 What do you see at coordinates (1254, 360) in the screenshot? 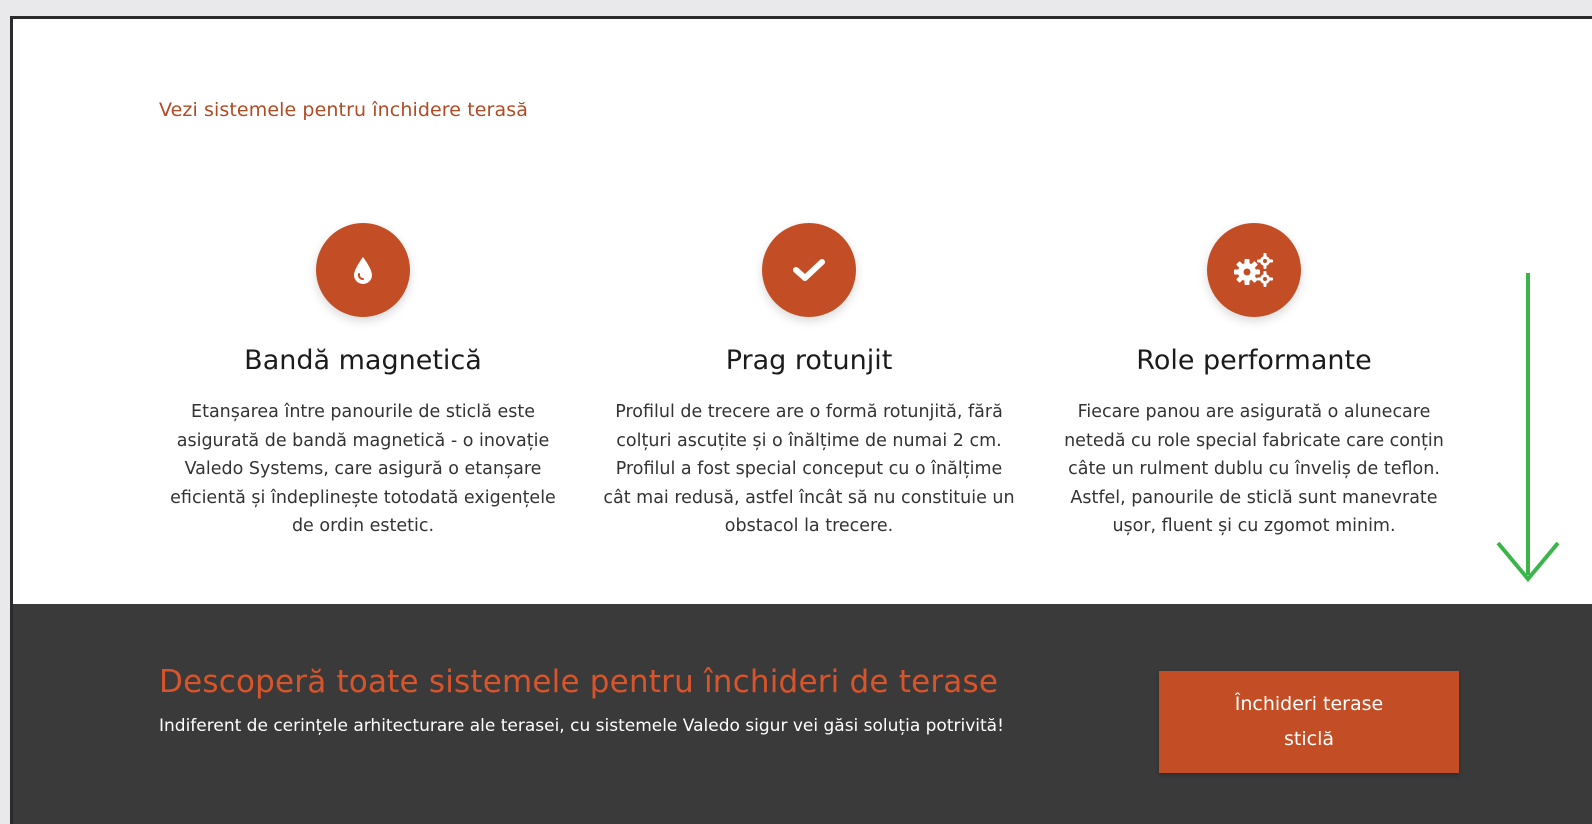
I see `feature-title: Role performante` at bounding box center [1254, 360].